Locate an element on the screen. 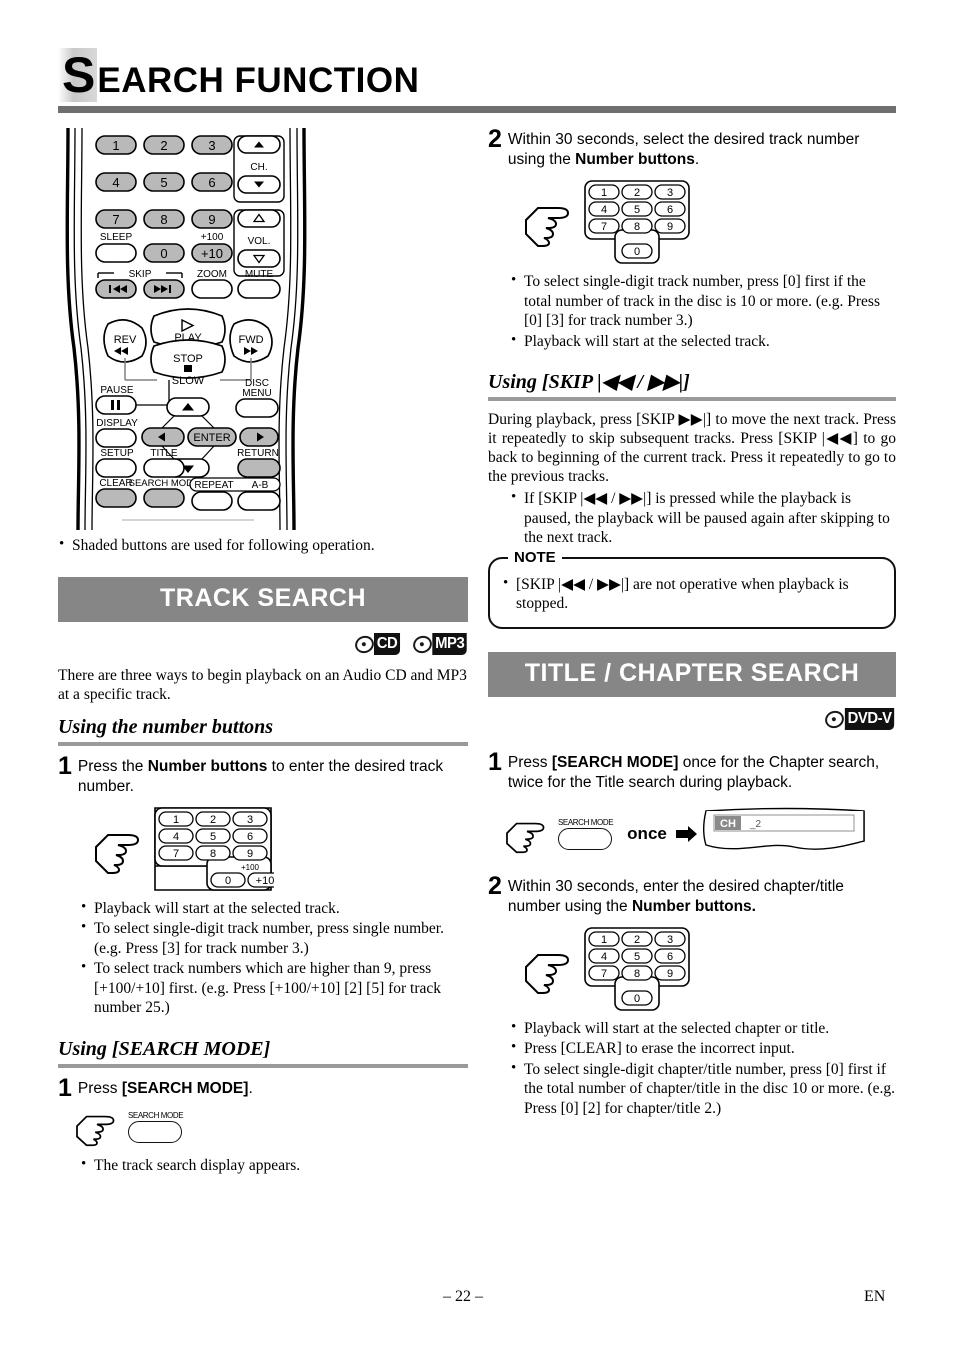 The width and height of the screenshot is (954, 1348). tv-badge-text: CH is located at coordinates (728, 824).